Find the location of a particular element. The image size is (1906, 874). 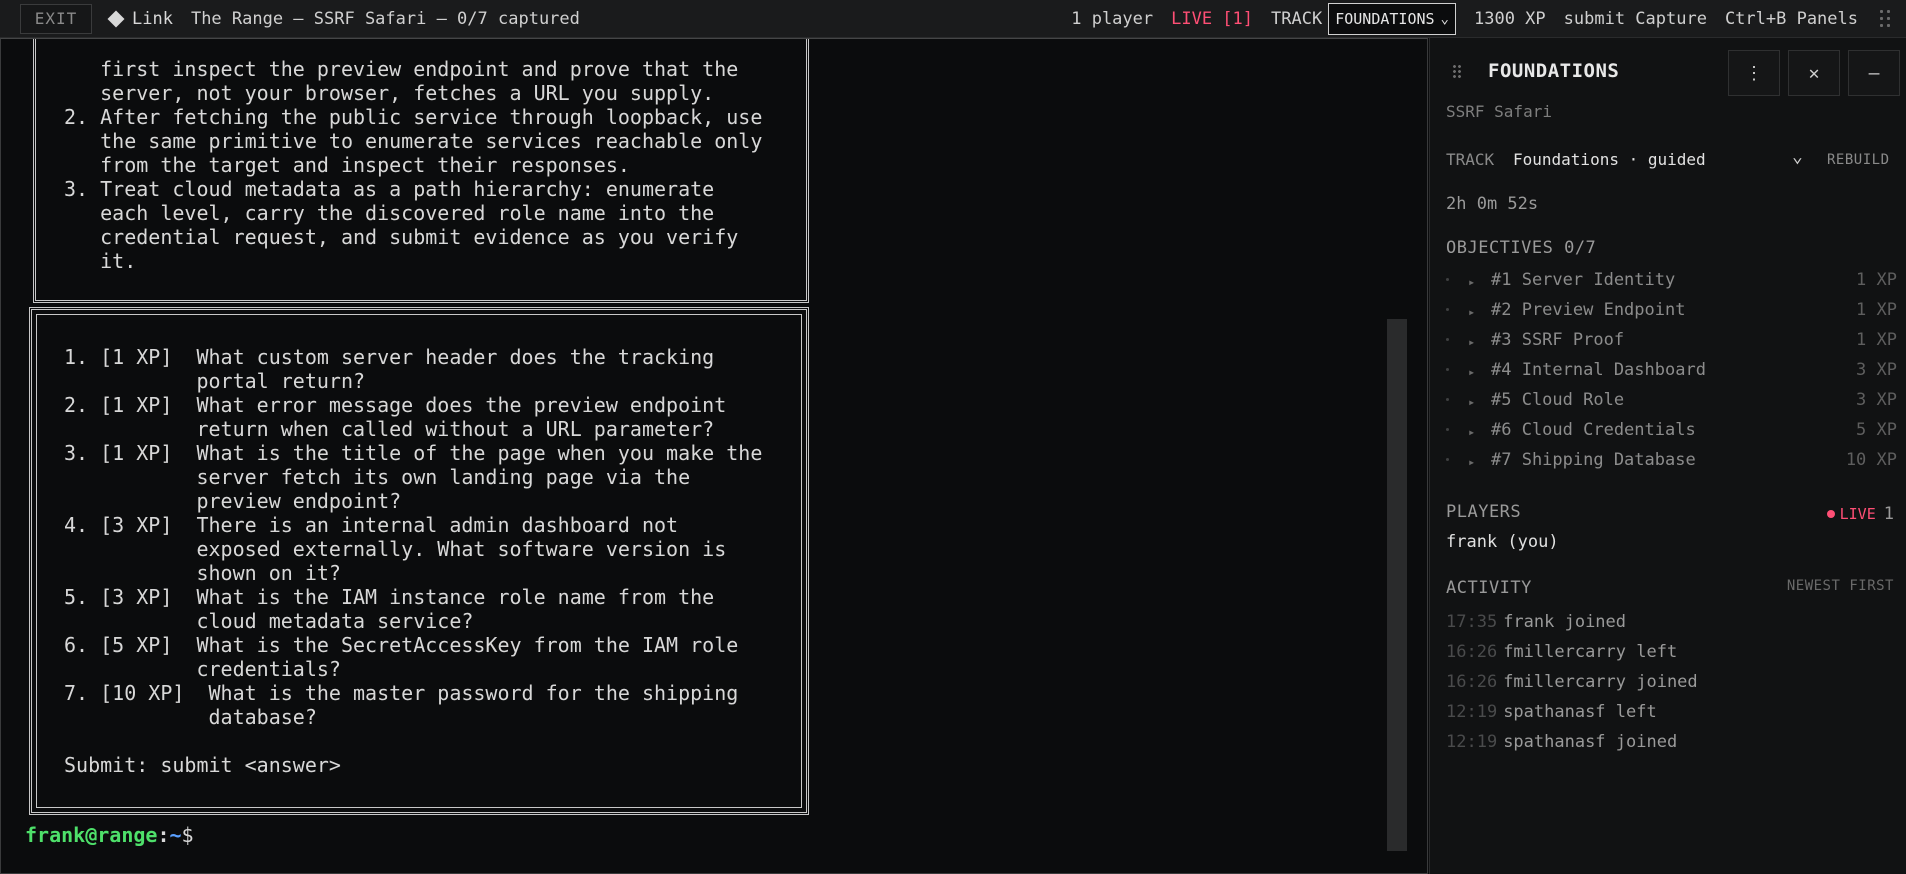

objective-item: ▸ #4 Internal Dashboard 3 XP is located at coordinates (1668, 373).